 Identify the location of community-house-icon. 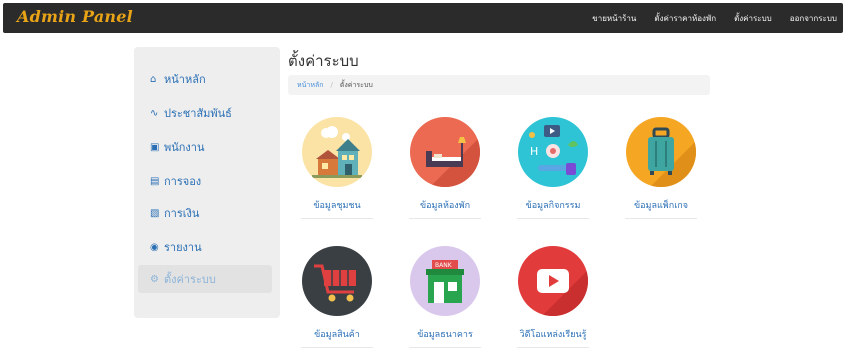
(337, 152).